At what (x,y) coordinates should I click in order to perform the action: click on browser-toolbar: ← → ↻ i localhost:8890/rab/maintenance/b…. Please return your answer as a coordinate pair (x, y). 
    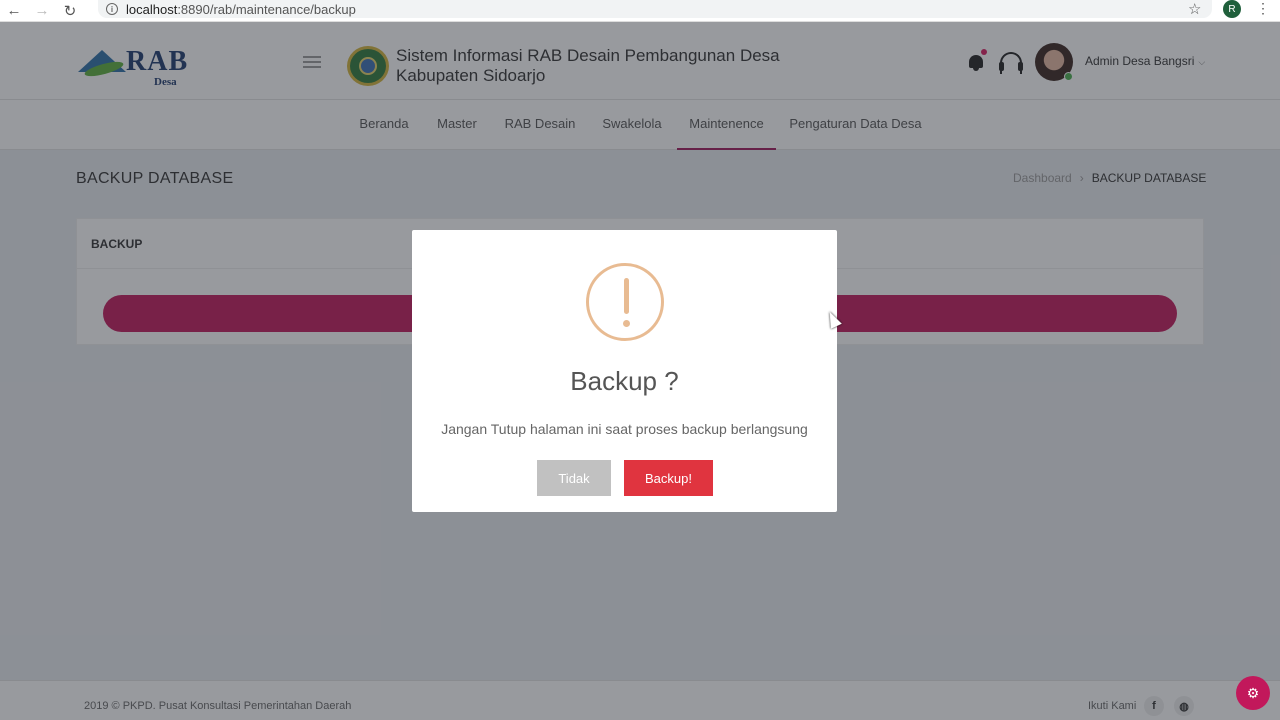
    Looking at the image, I should click on (640, 11).